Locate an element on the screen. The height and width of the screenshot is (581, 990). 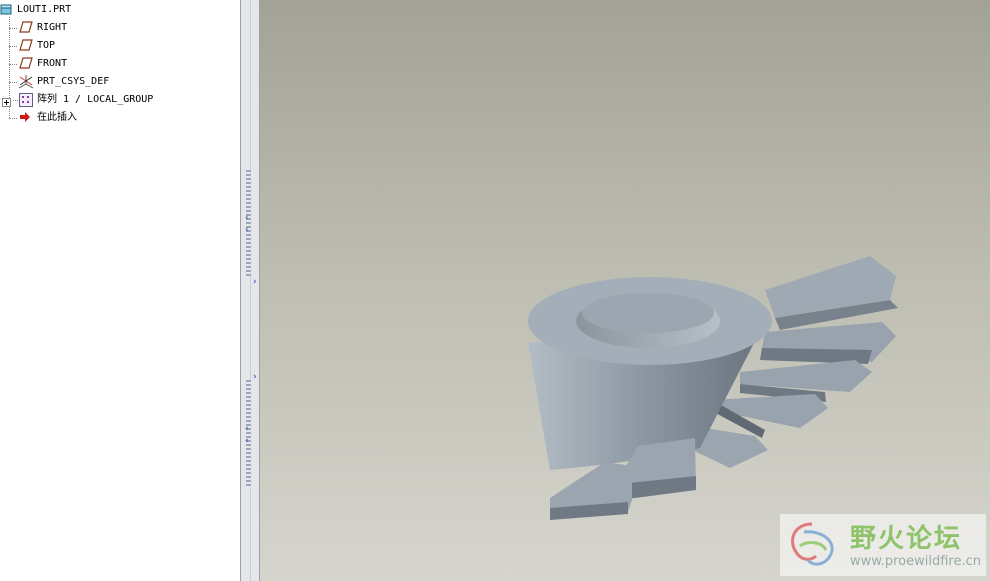
tree-item-label: PRT_CSYS_DEF is located at coordinates (73, 81).